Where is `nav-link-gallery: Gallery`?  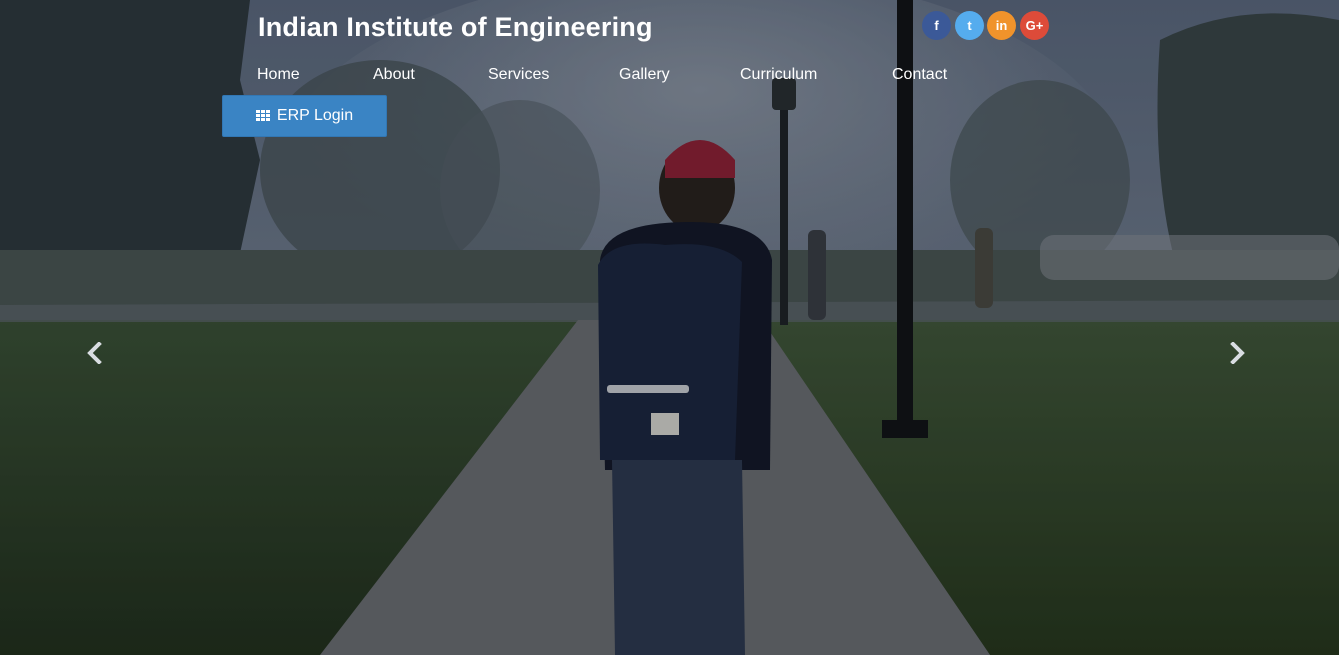
nav-link-gallery: Gallery is located at coordinates (644, 74).